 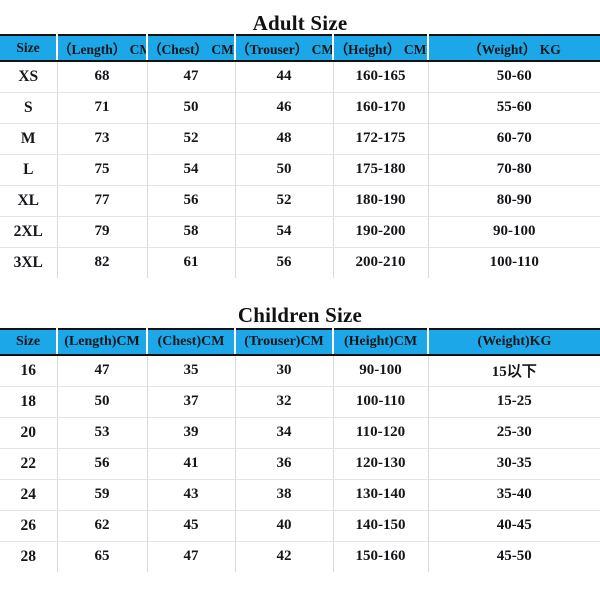 I want to click on table-row: 28 65 47 42 150-160 45-50, so click(x=300, y=556).